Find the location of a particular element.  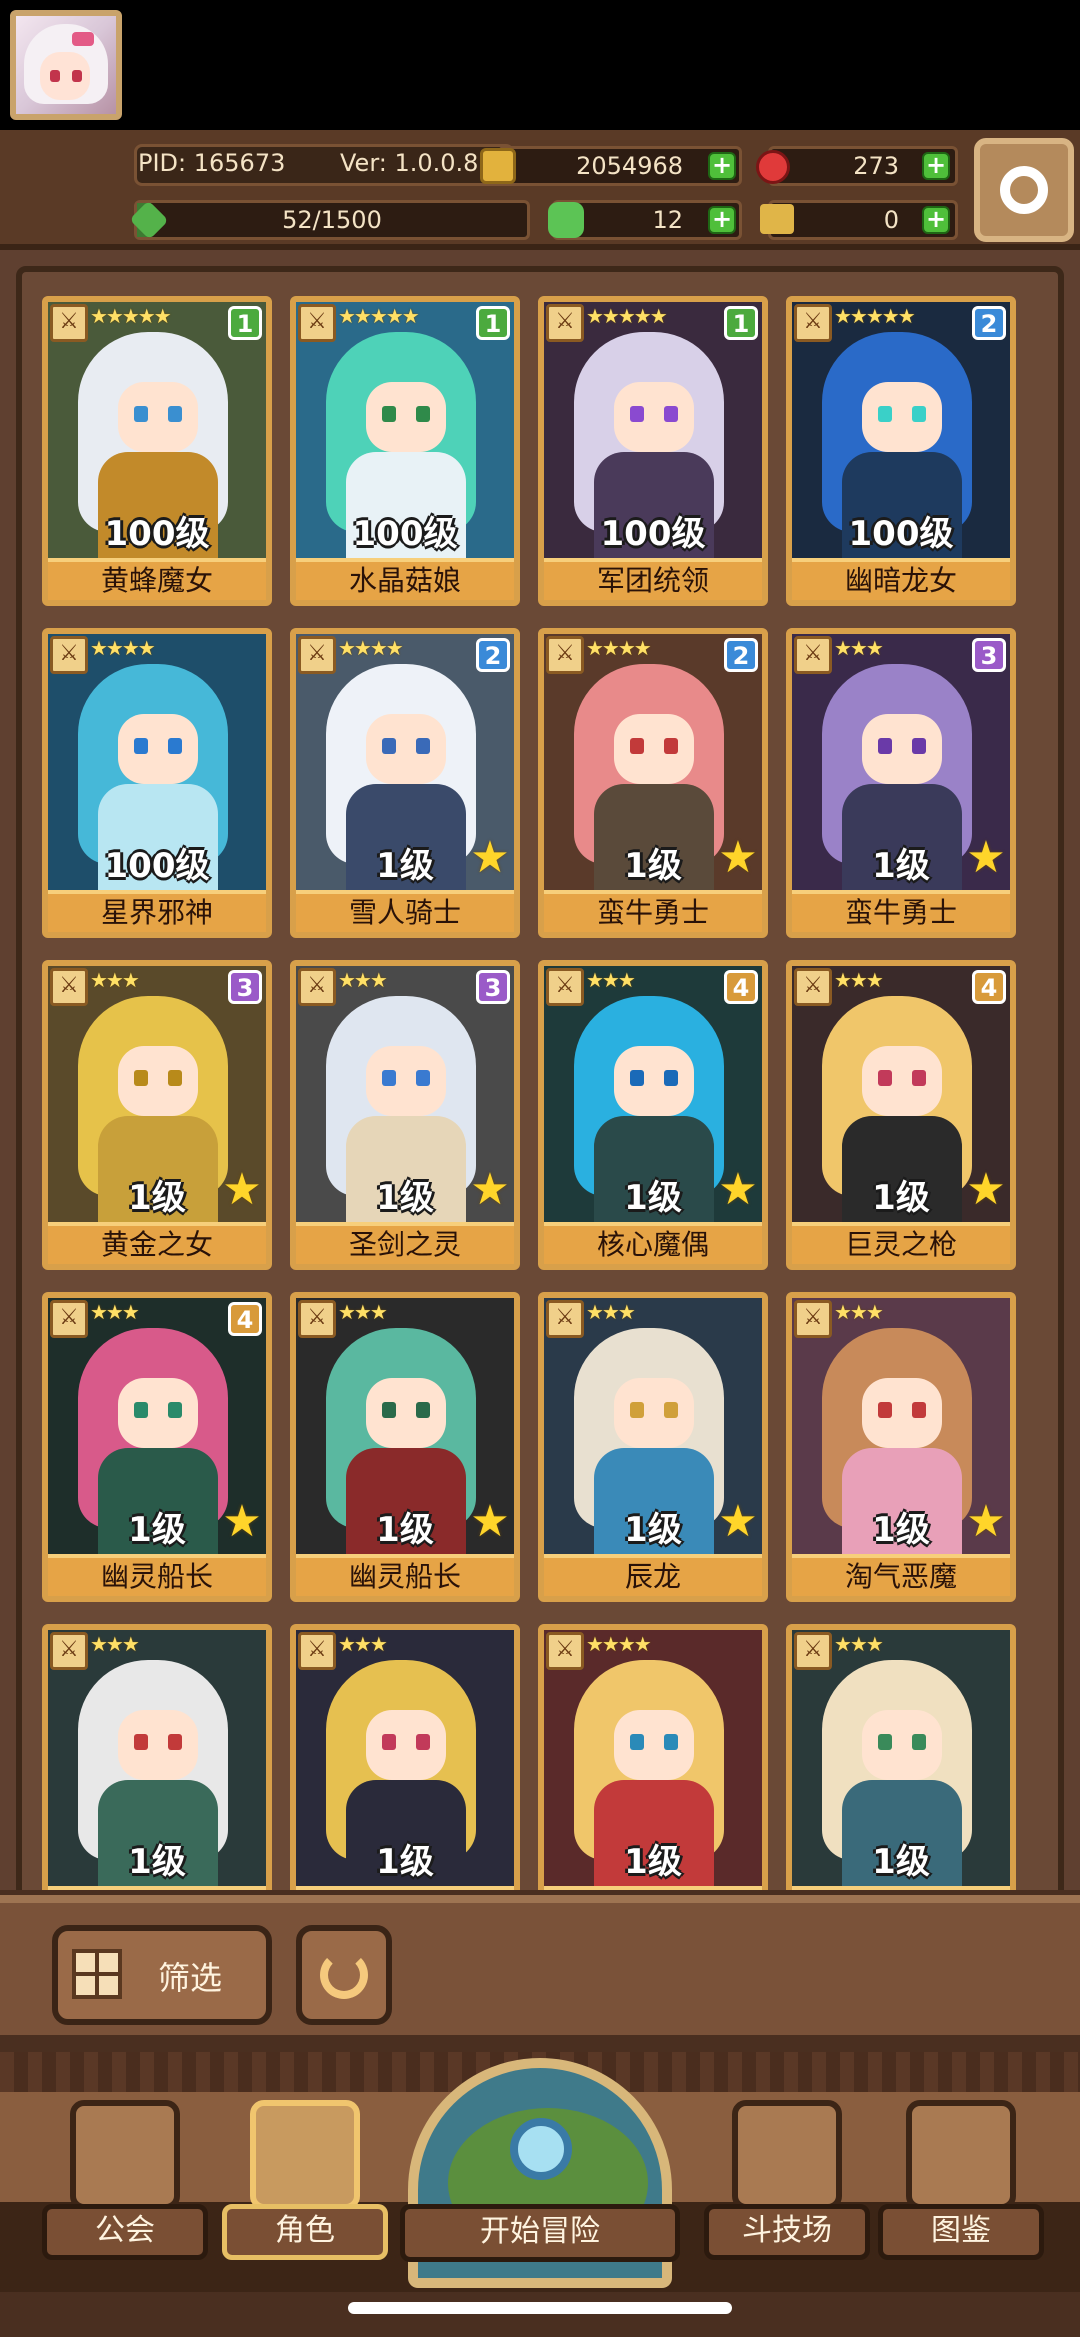

book-icon is located at coordinates (961, 2155).